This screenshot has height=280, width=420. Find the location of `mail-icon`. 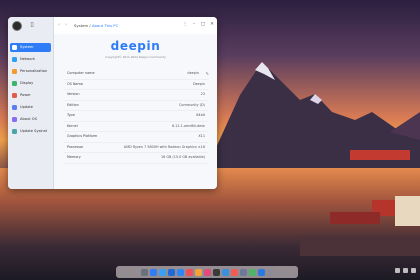

mail-icon is located at coordinates (225, 272).